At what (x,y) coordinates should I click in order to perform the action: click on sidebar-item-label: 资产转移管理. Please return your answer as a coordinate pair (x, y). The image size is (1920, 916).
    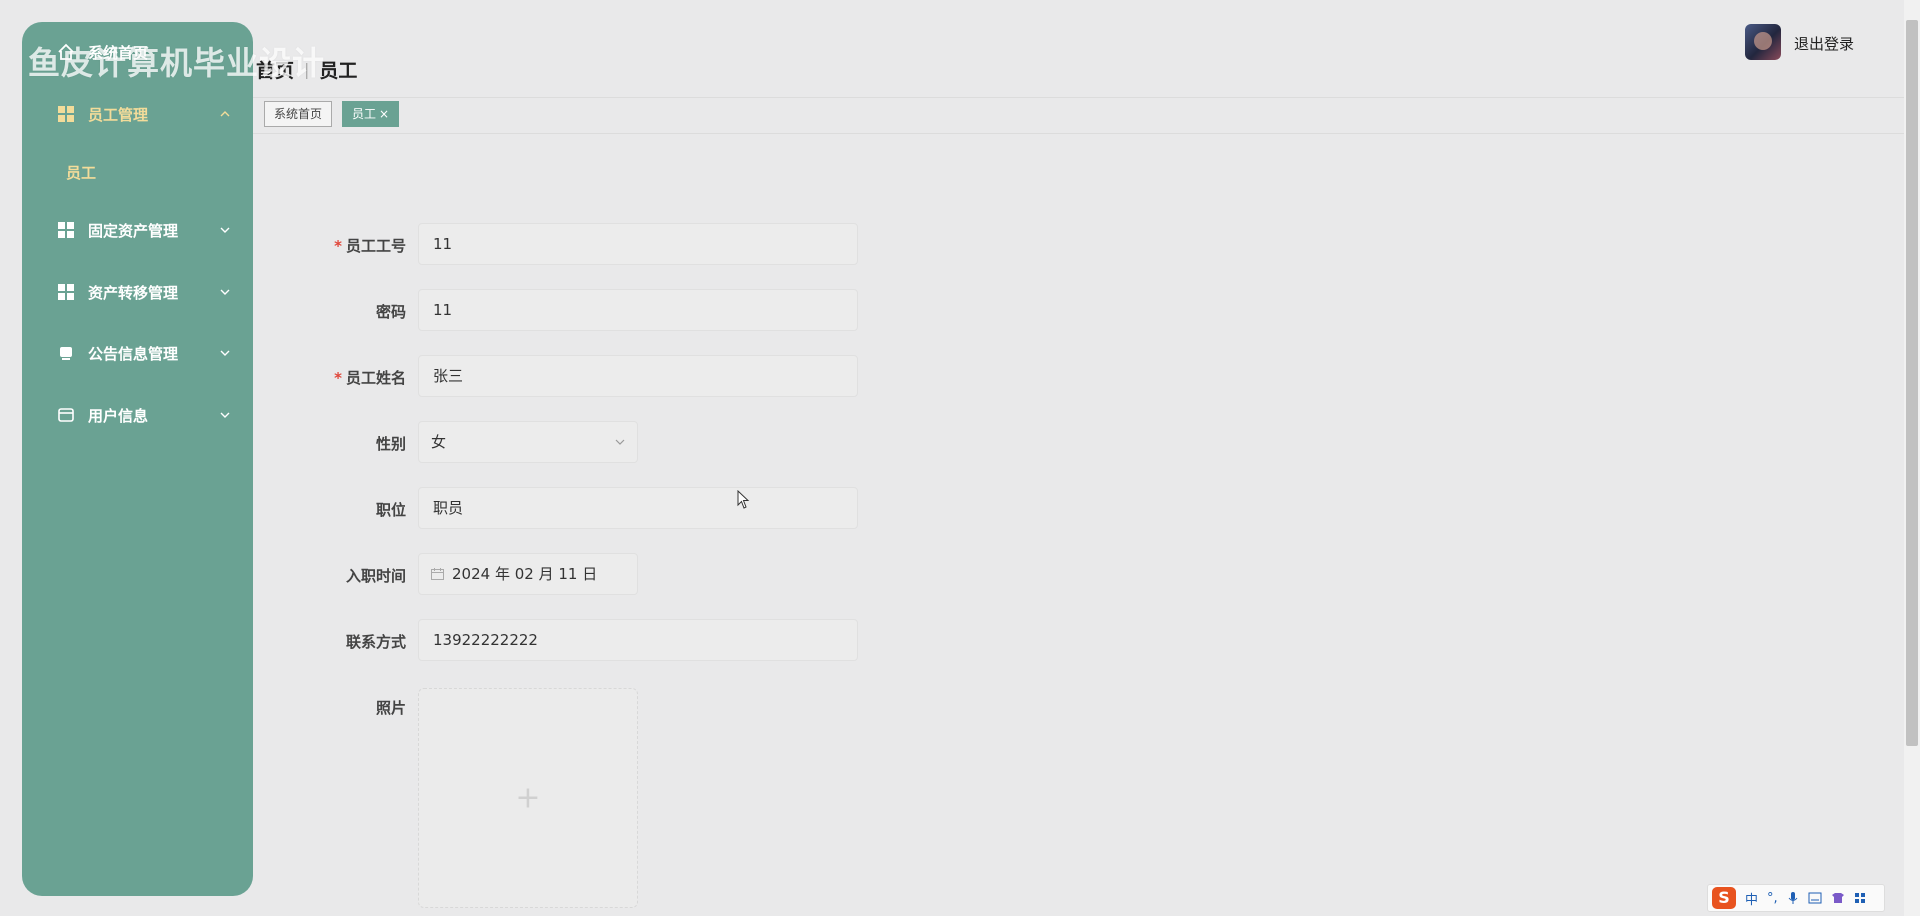
    Looking at the image, I should click on (133, 292).